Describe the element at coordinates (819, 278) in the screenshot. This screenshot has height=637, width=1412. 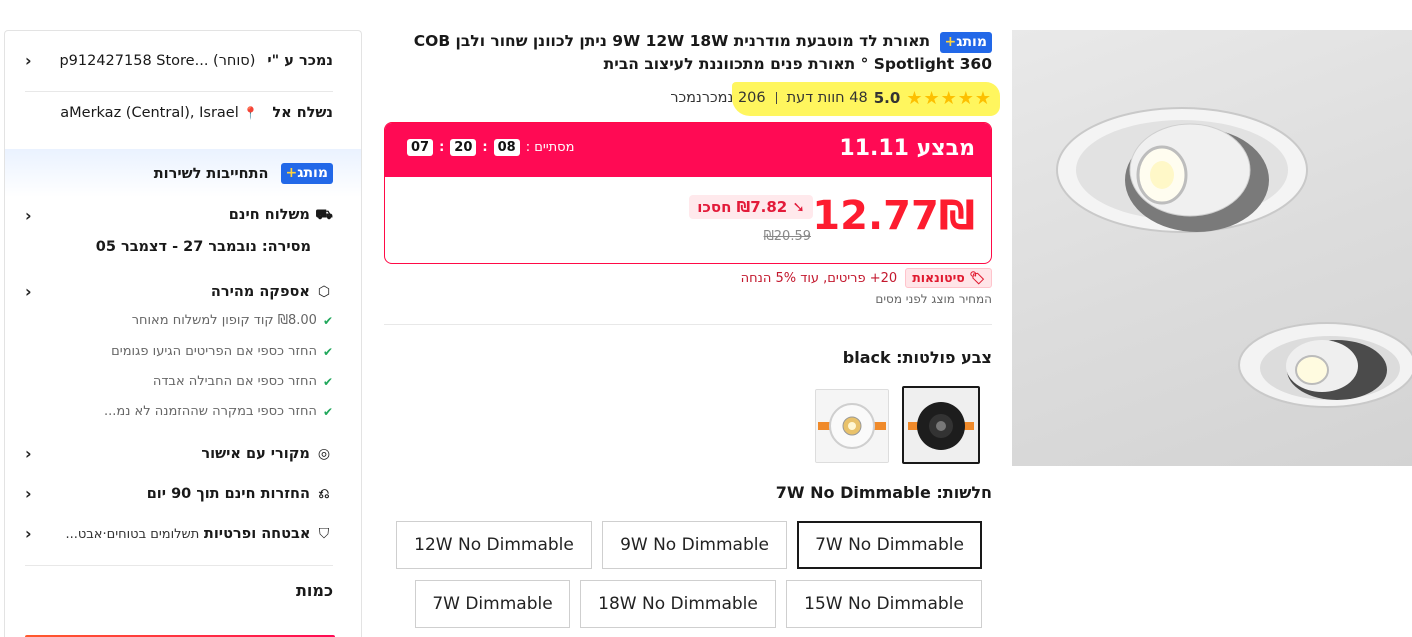
I see `wholesale-text: 20+ פריטים, עוד 5% הנחה` at that location.